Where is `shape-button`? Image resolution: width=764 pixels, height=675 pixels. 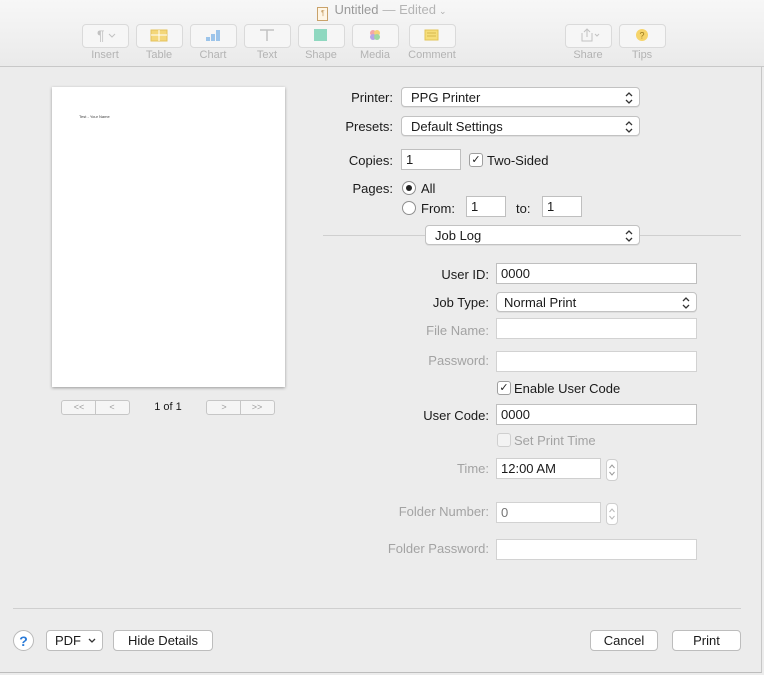 shape-button is located at coordinates (321, 36).